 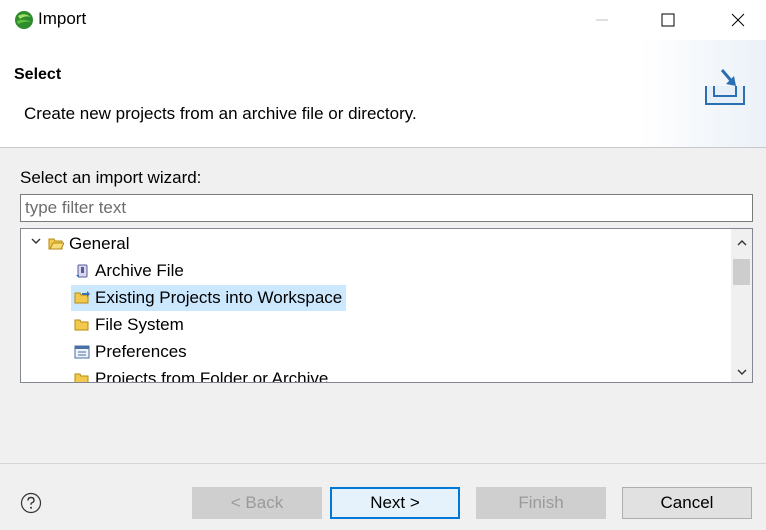 I want to click on archive-file-icon, so click(x=82, y=271).